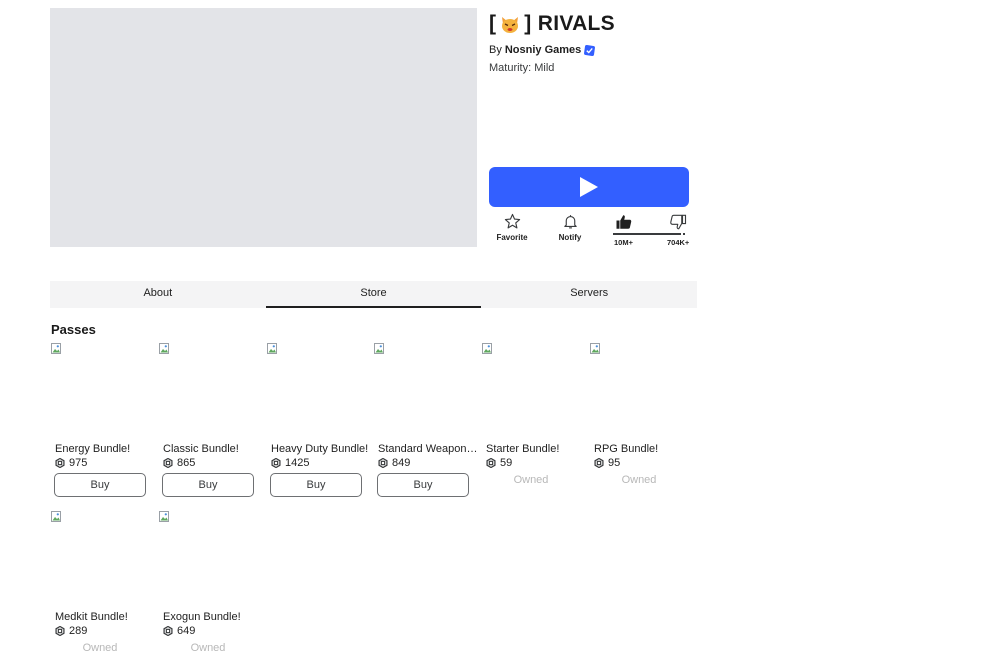 The width and height of the screenshot is (981, 671). I want to click on passes-section-title: Passes, so click(73, 329).